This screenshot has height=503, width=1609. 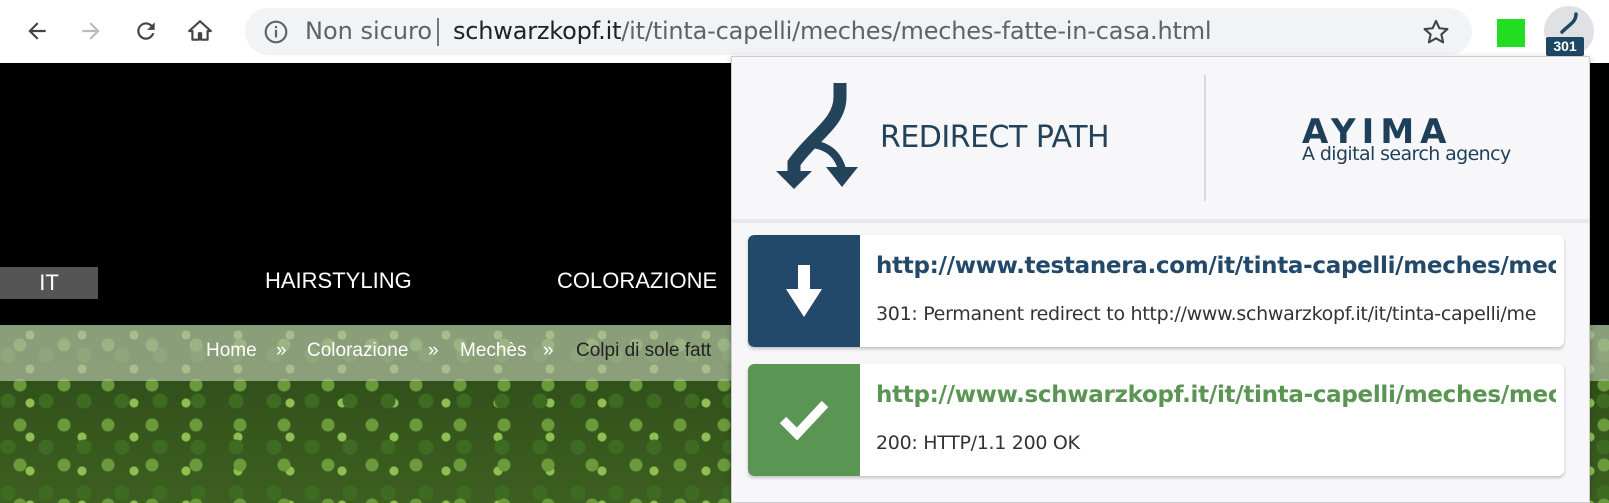 What do you see at coordinates (995, 137) in the screenshot?
I see `popup-title: REDIRECT PATH` at bounding box center [995, 137].